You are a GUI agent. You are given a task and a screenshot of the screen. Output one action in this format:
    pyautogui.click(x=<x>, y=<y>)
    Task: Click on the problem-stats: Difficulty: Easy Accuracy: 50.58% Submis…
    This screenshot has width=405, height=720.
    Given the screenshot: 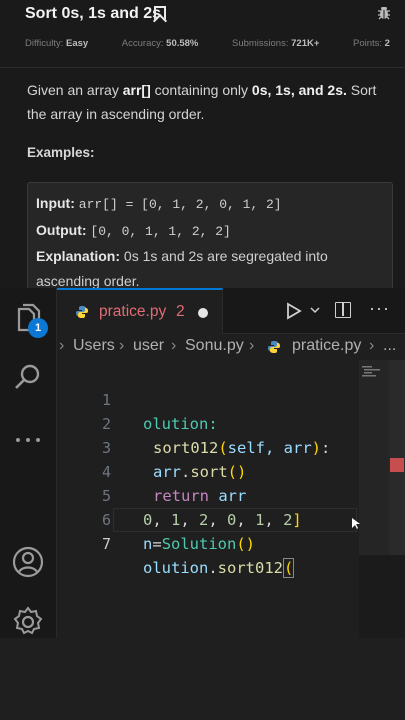 What is the action you would take?
    pyautogui.click(x=207, y=43)
    